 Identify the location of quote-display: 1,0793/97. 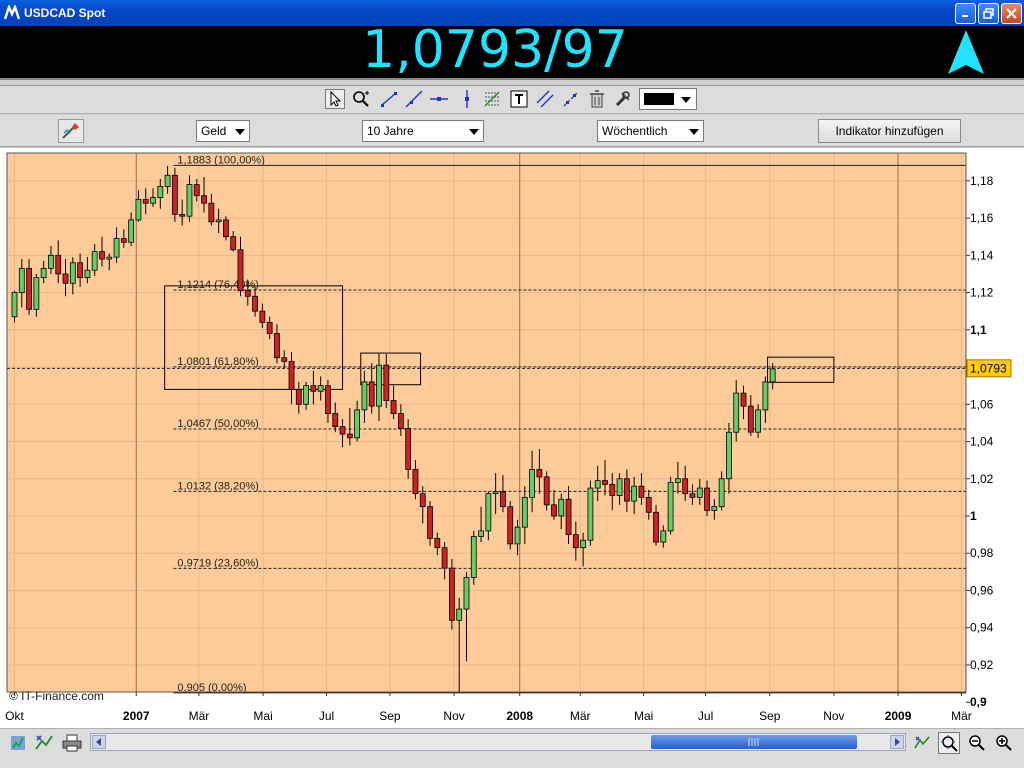
(512, 50).